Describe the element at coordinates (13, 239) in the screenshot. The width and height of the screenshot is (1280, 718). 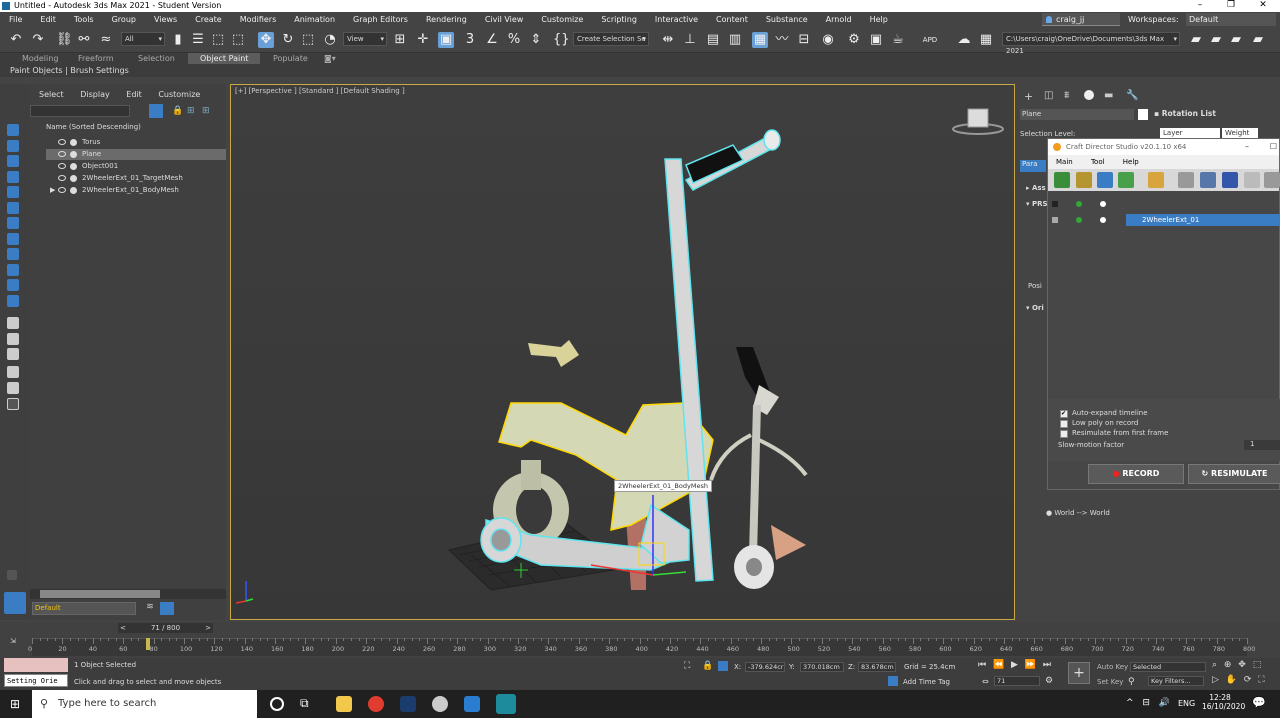
I see `display-groups-icon` at that location.